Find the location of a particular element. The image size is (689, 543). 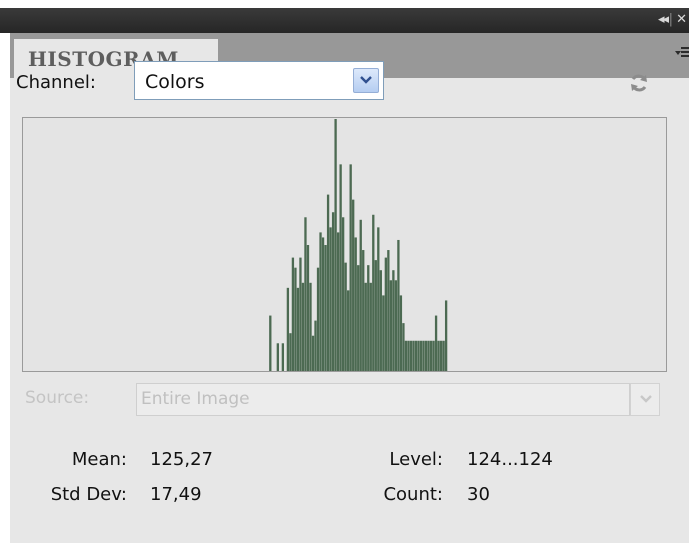

histogram-plot is located at coordinates (358, 245).